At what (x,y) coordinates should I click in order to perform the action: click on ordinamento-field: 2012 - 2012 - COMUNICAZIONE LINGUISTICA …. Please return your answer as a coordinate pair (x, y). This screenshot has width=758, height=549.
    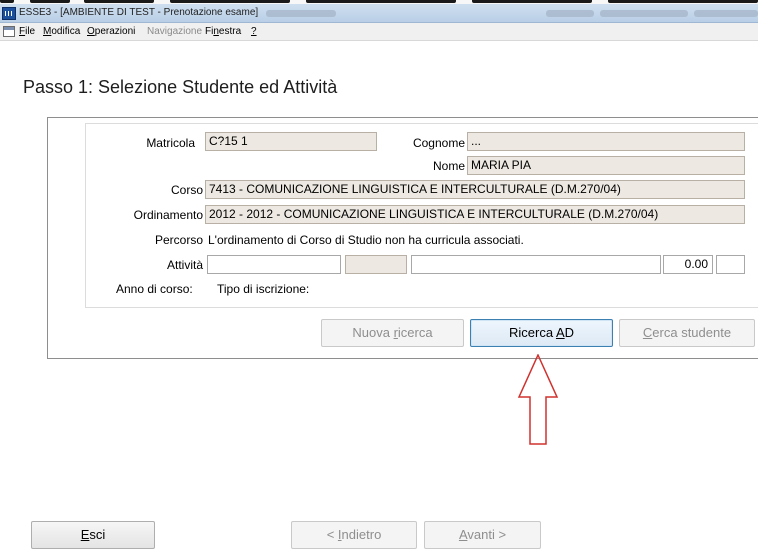
    Looking at the image, I should click on (475, 214).